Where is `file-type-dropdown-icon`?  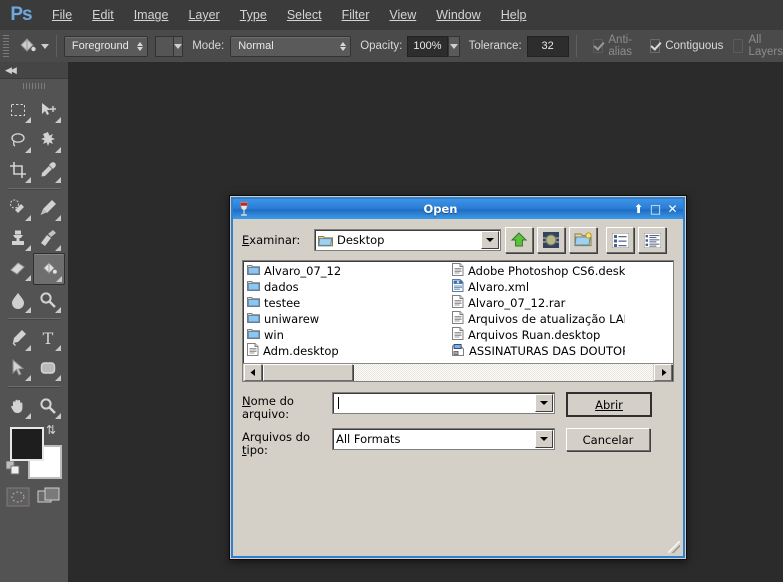
file-type-dropdown-icon is located at coordinates (544, 439).